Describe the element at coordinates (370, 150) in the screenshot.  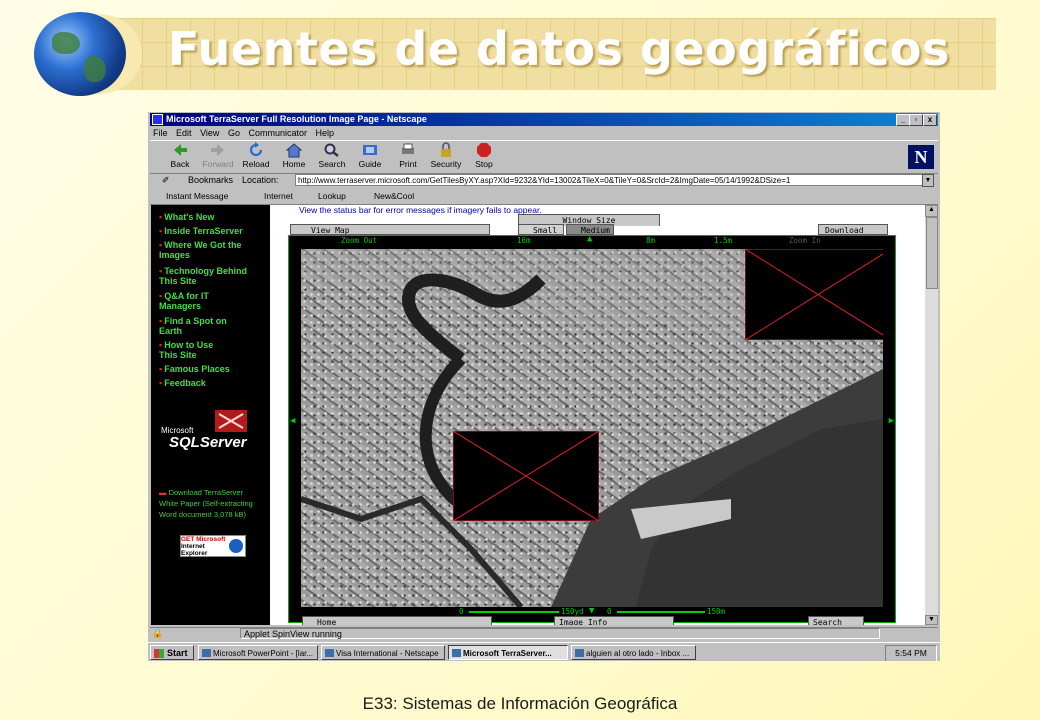
I see `guide-icon` at that location.